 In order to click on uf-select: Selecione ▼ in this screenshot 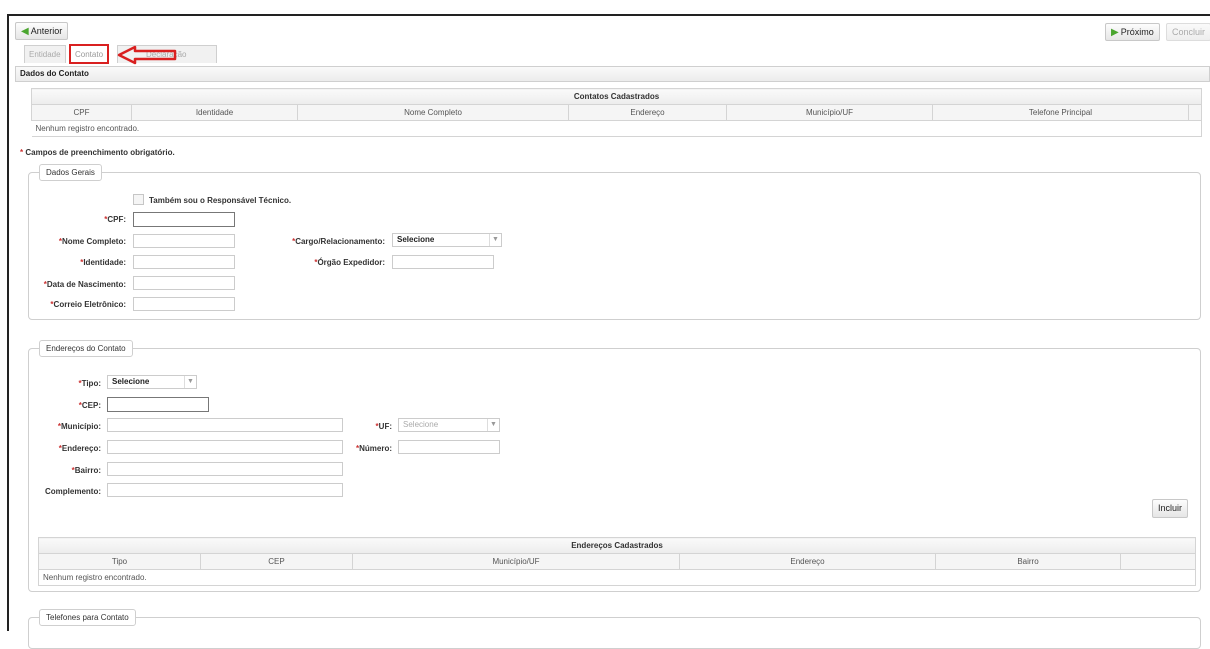, I will do `click(449, 425)`.